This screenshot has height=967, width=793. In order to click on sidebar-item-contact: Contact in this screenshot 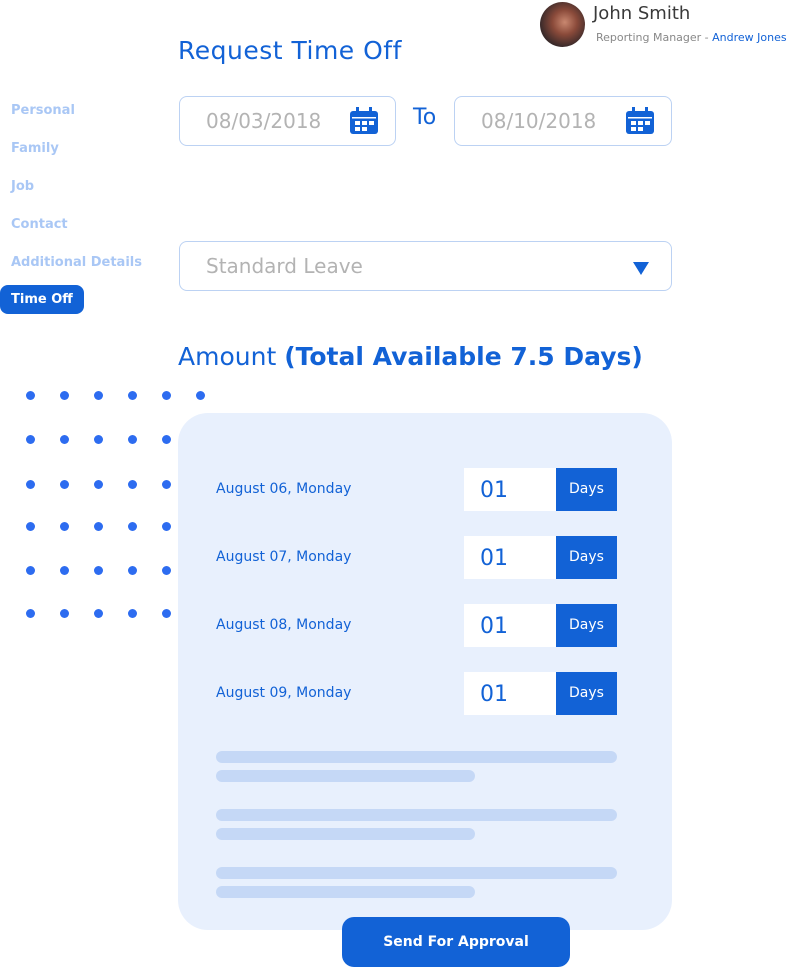, I will do `click(39, 224)`.